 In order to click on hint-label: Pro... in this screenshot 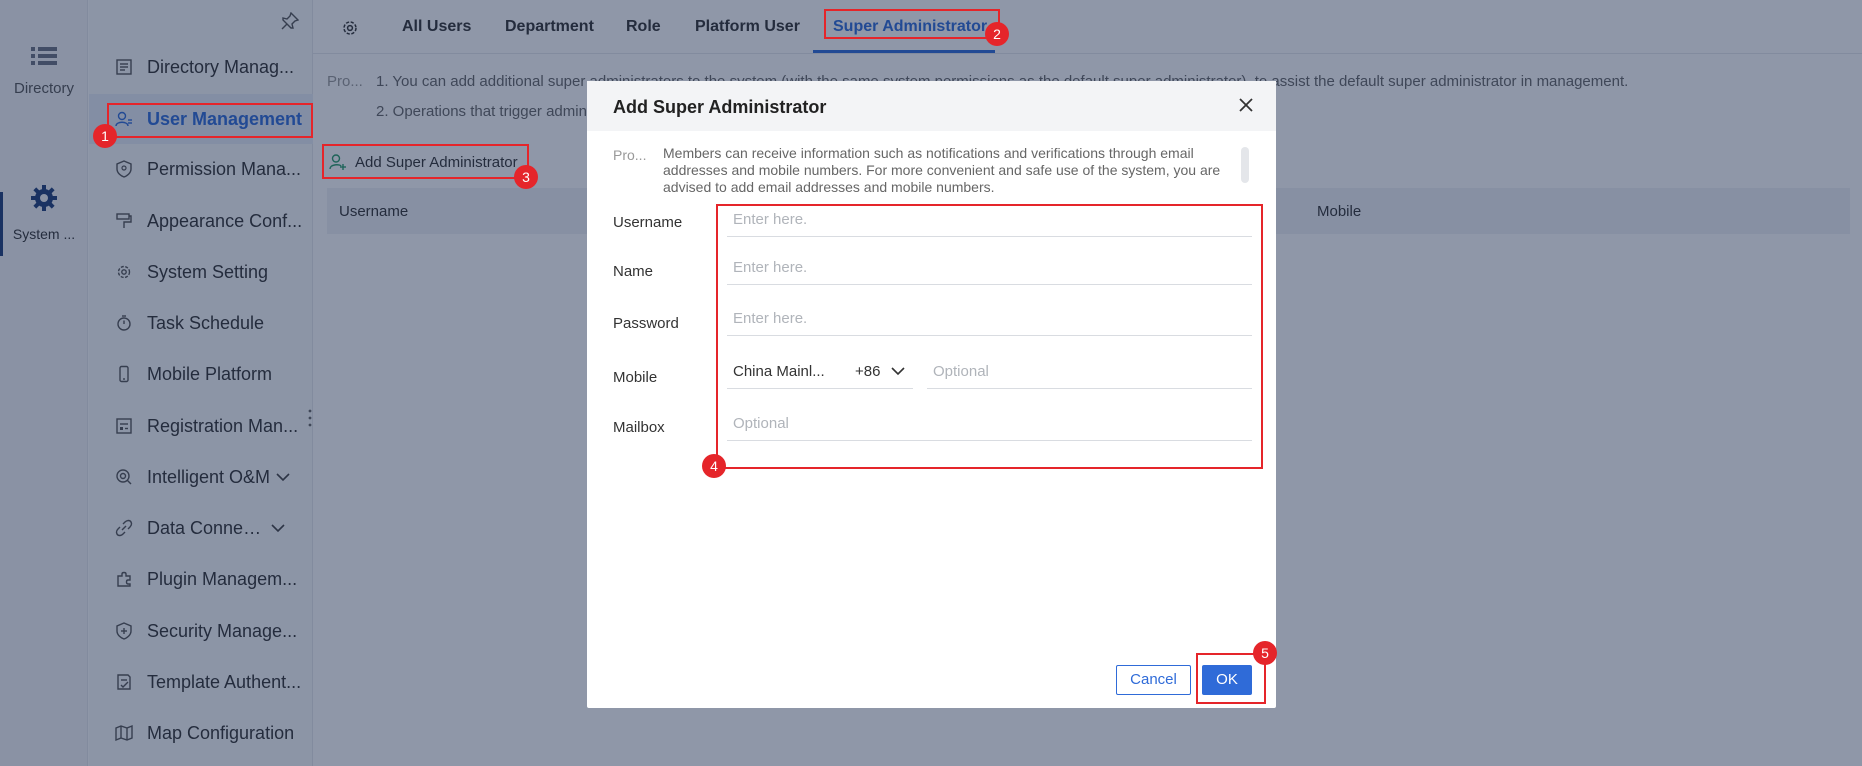, I will do `click(630, 155)`.